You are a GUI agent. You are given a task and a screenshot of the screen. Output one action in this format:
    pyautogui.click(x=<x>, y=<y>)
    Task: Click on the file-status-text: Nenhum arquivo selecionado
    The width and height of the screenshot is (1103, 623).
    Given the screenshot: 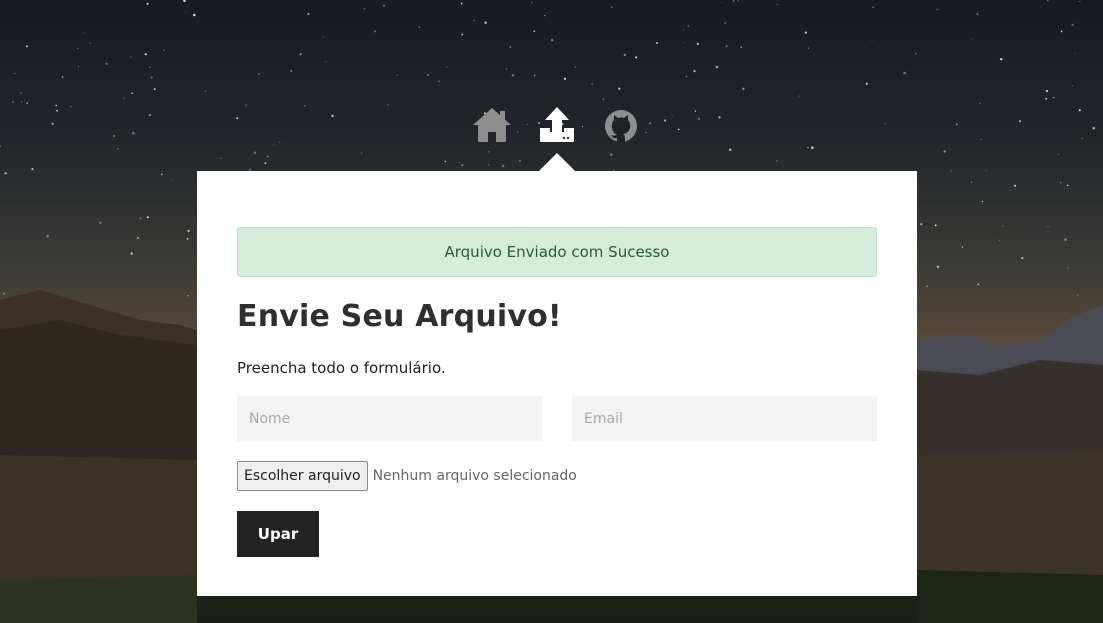 What is the action you would take?
    pyautogui.click(x=474, y=476)
    